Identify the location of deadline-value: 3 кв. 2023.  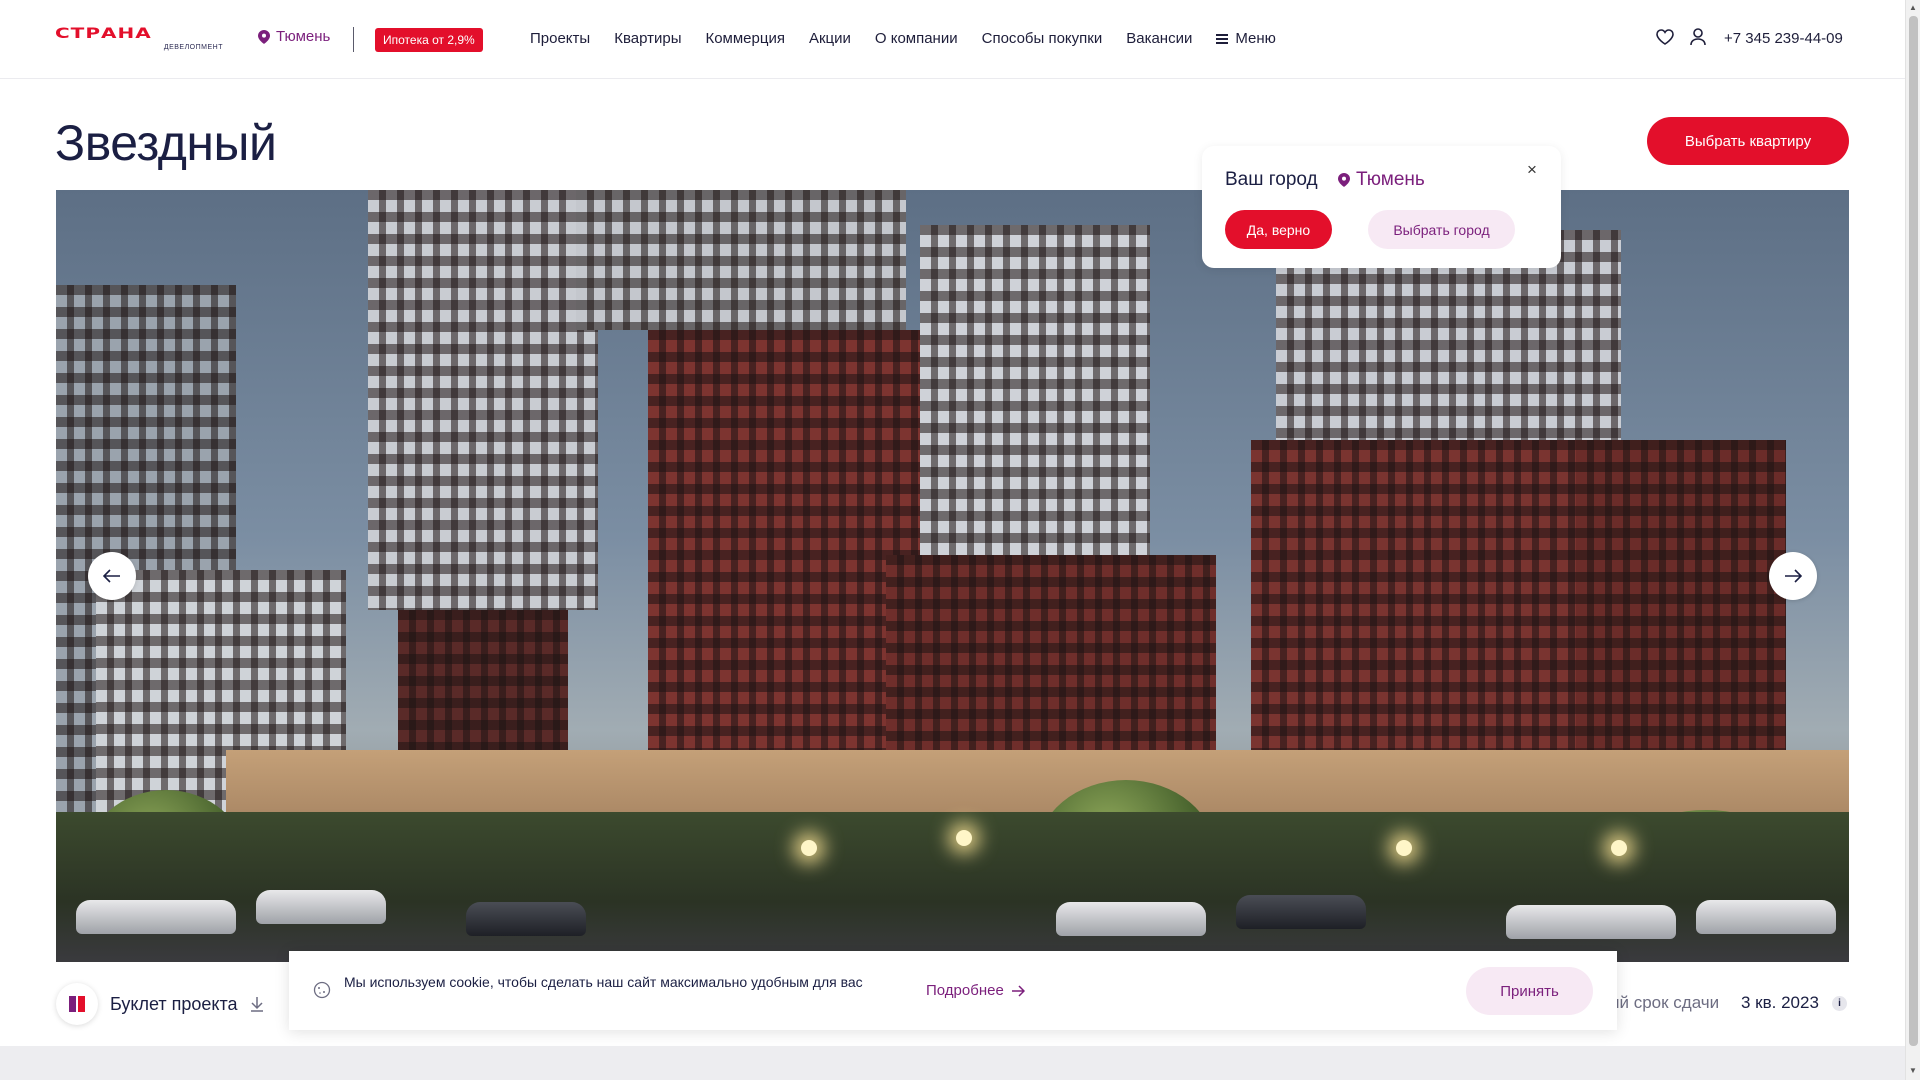
(1780, 1002).